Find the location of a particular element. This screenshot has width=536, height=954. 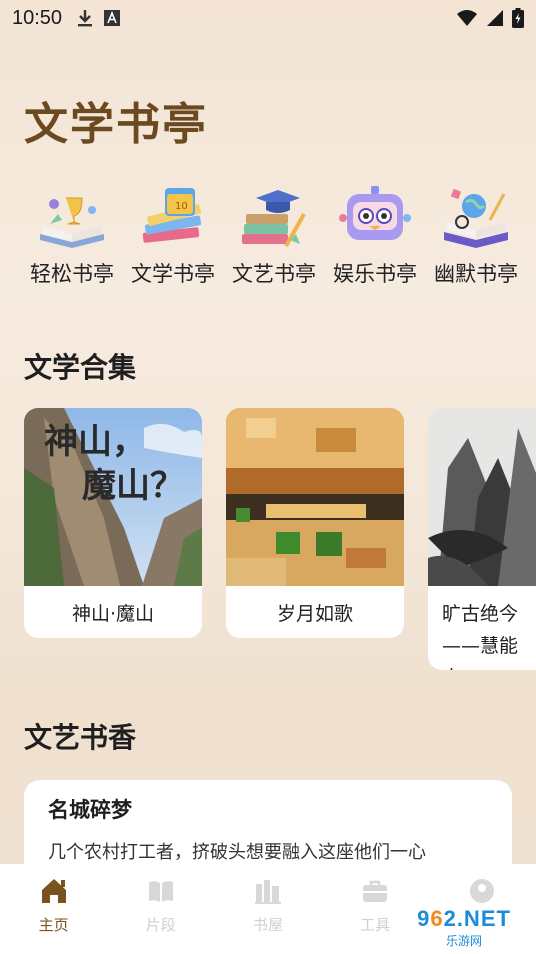

article-description: 几个农村打工者，挤破头想要融入这座他们一心 is located at coordinates (237, 852).